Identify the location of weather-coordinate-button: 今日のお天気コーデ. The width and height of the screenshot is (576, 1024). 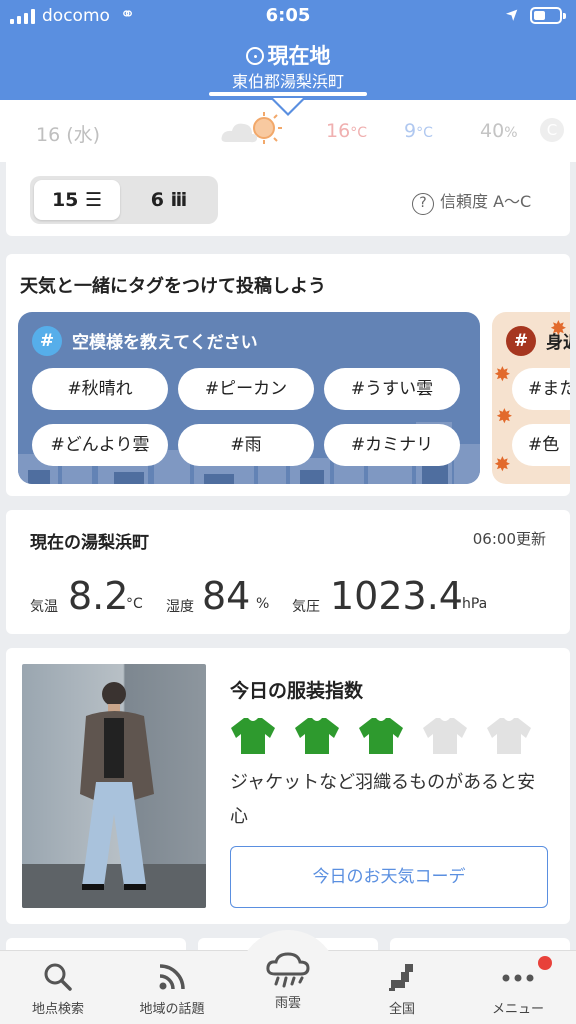
(389, 877).